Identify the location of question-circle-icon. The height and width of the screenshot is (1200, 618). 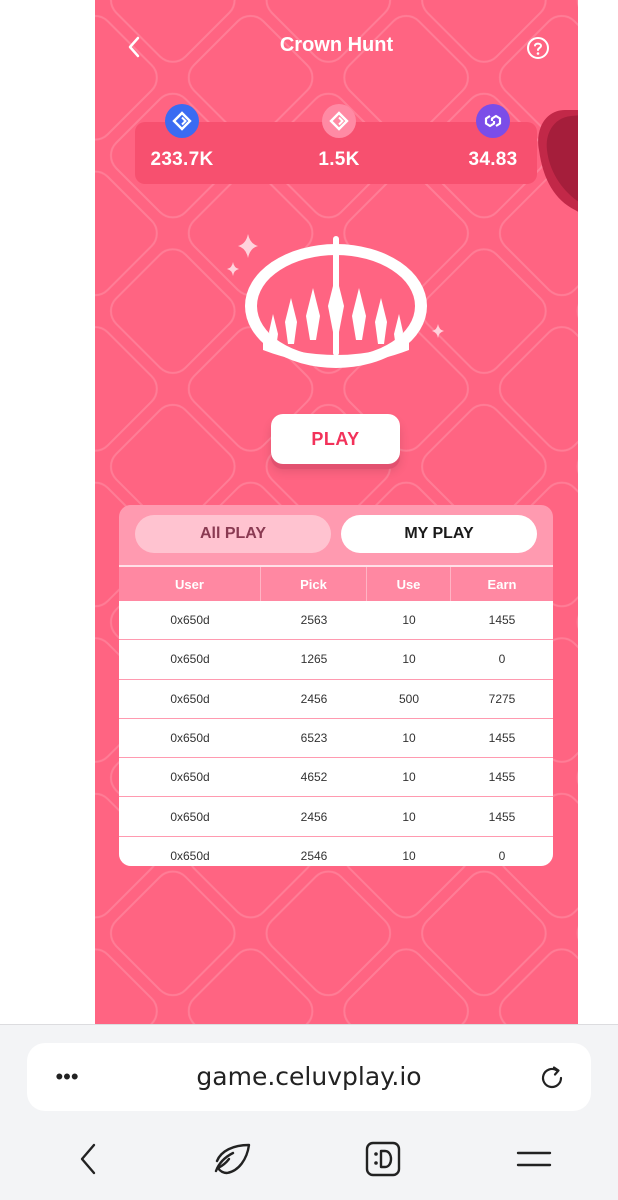
(538, 48).